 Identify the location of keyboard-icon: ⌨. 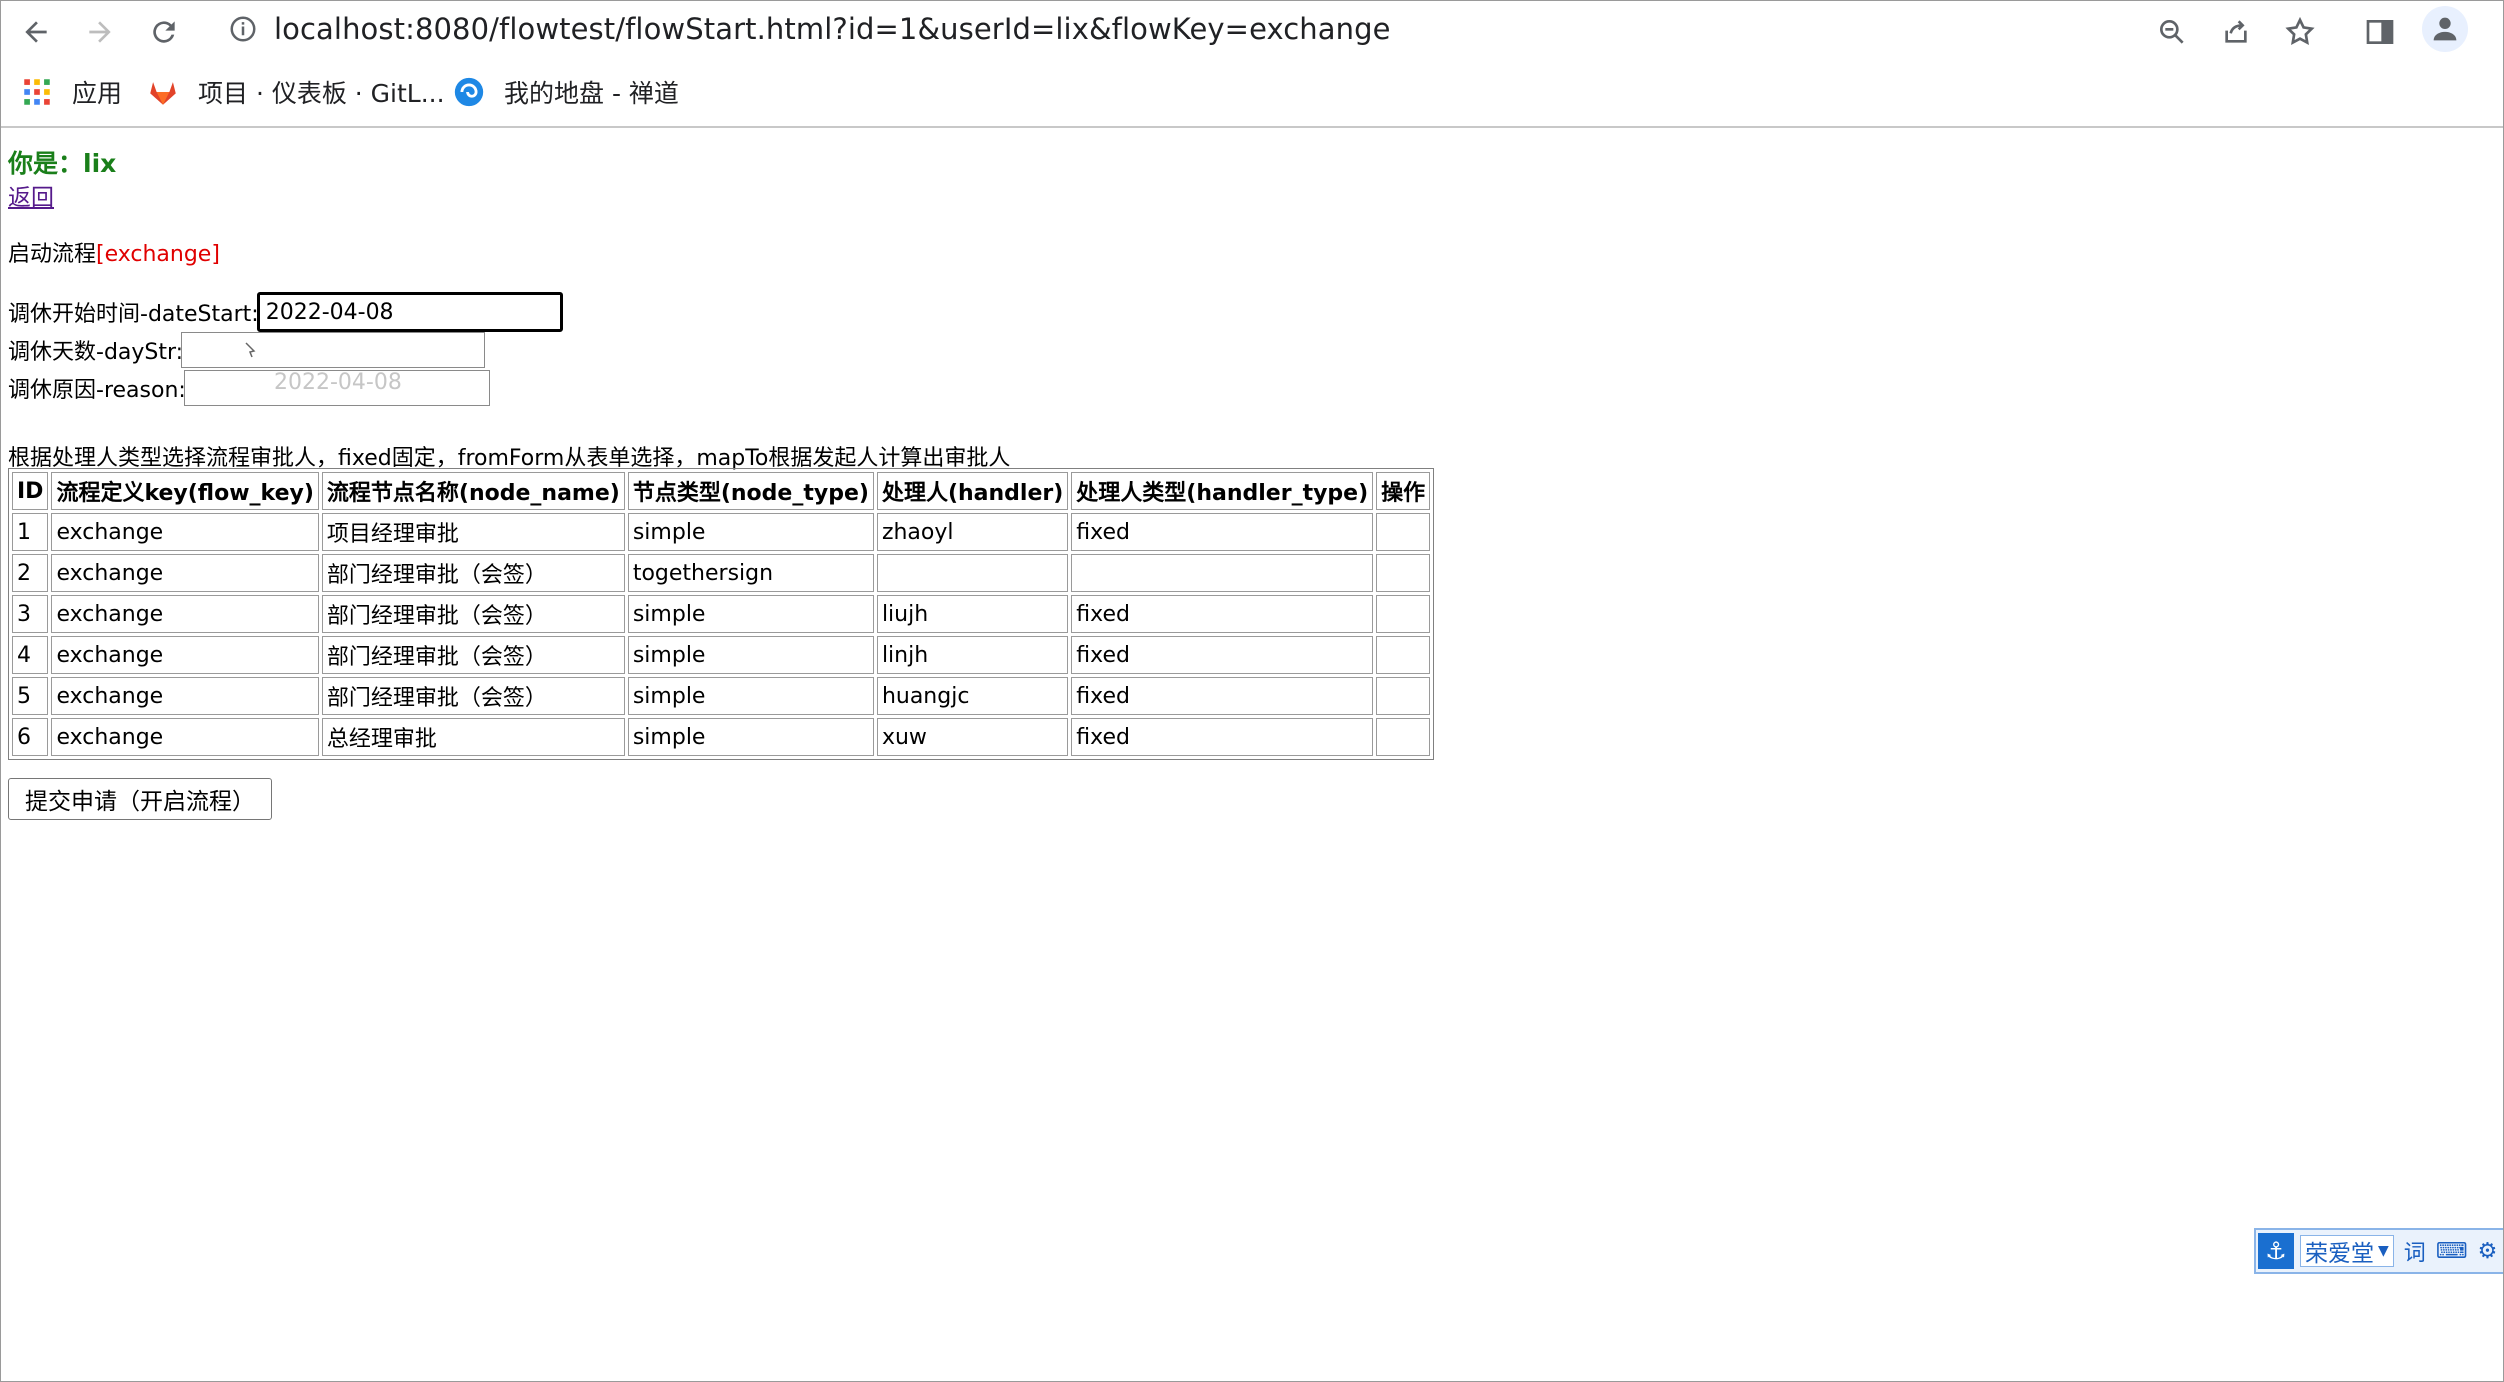
(2452, 1251).